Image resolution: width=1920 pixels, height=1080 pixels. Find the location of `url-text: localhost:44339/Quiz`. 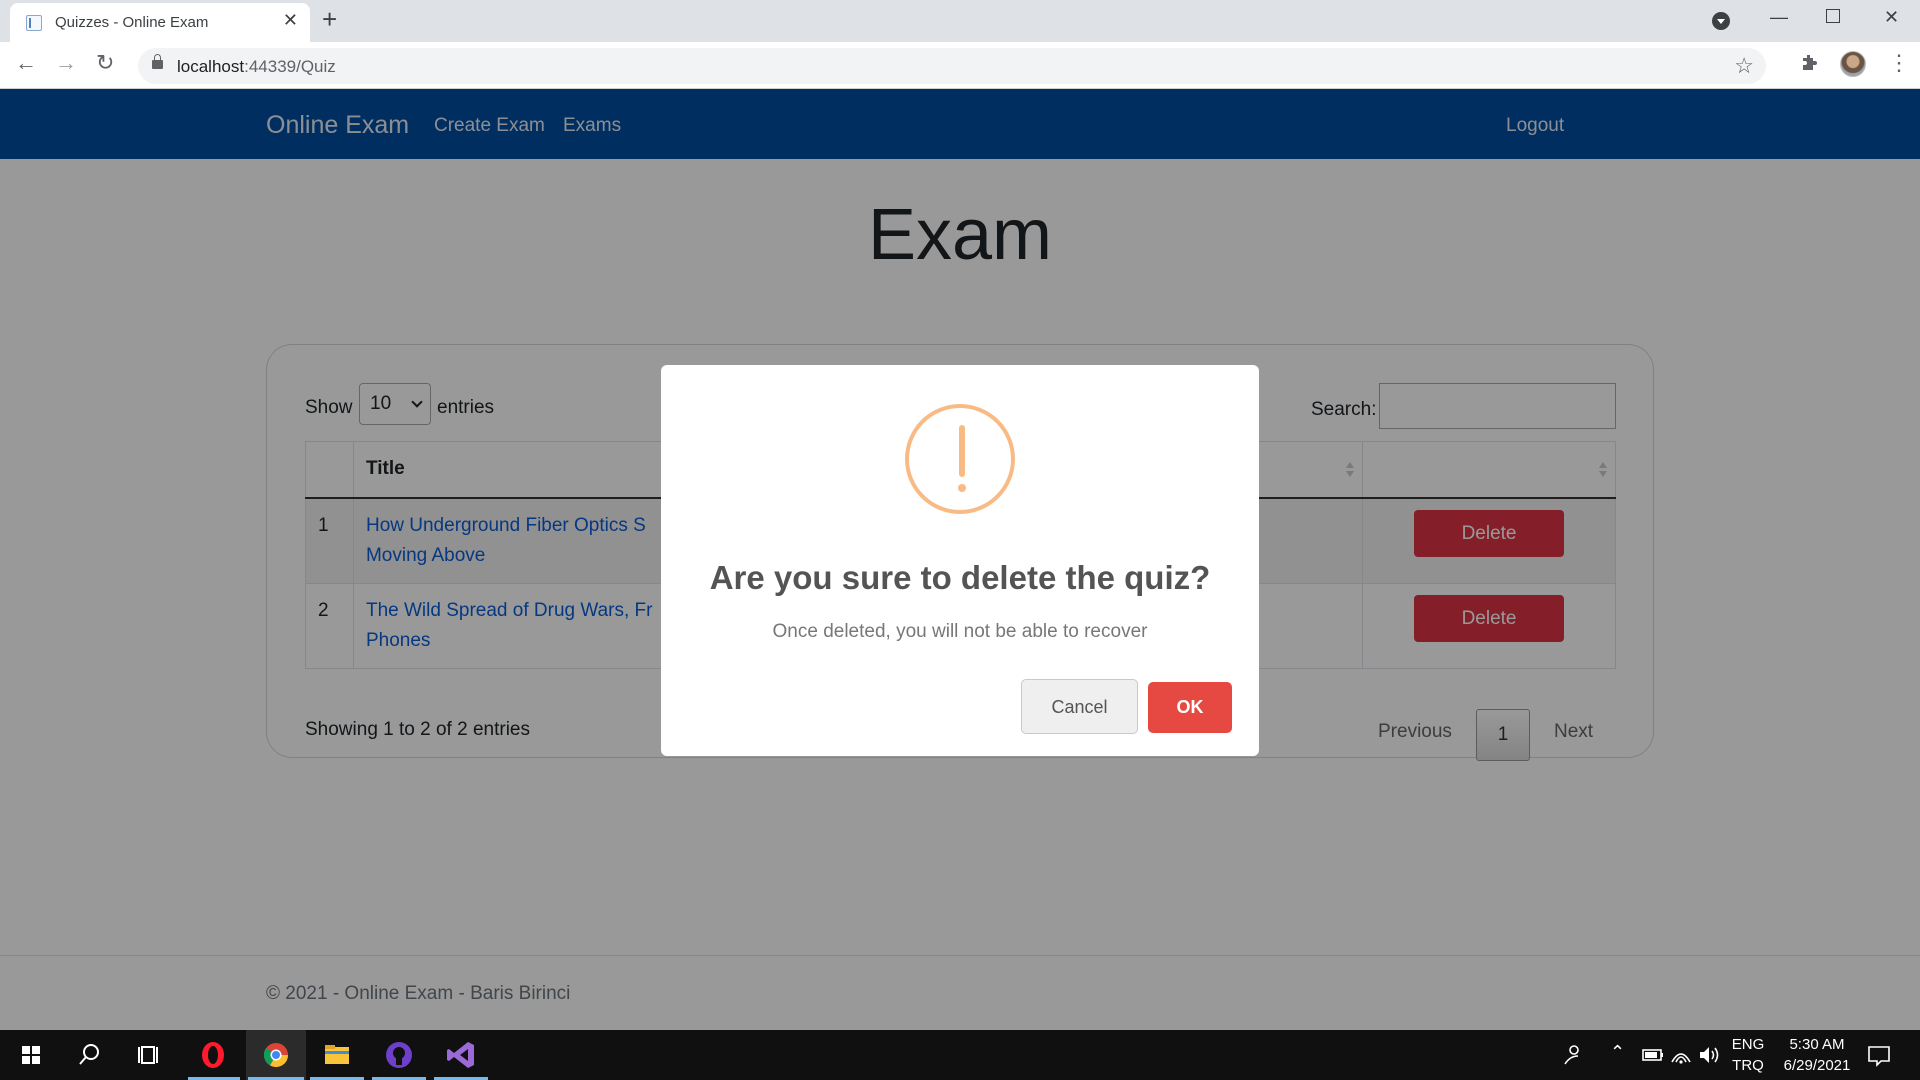

url-text: localhost:44339/Quiz is located at coordinates (256, 67).